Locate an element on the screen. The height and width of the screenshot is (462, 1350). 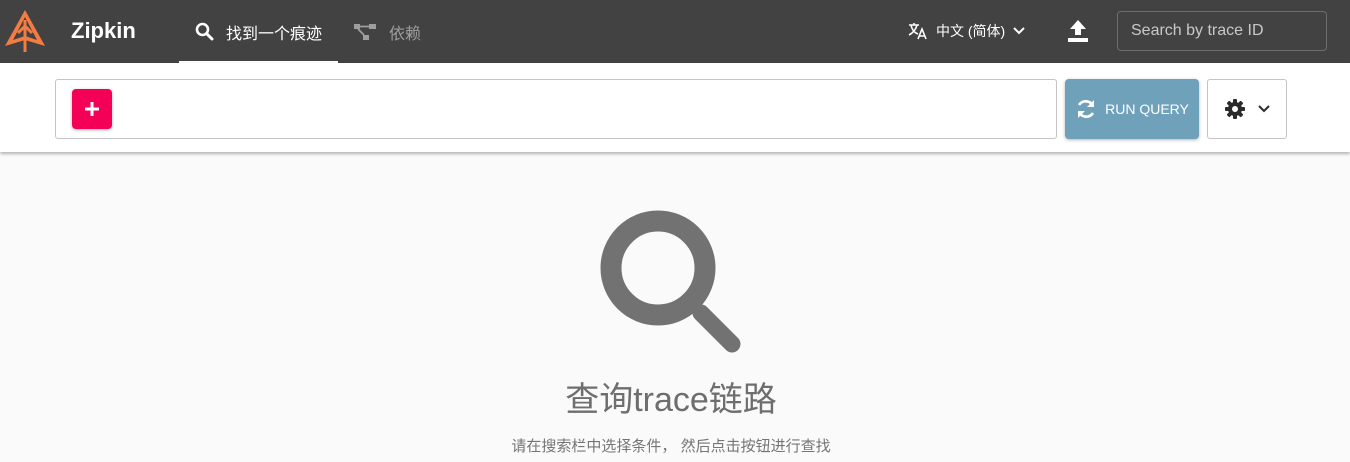
tab-dependencies: 依赖 is located at coordinates (387, 31).